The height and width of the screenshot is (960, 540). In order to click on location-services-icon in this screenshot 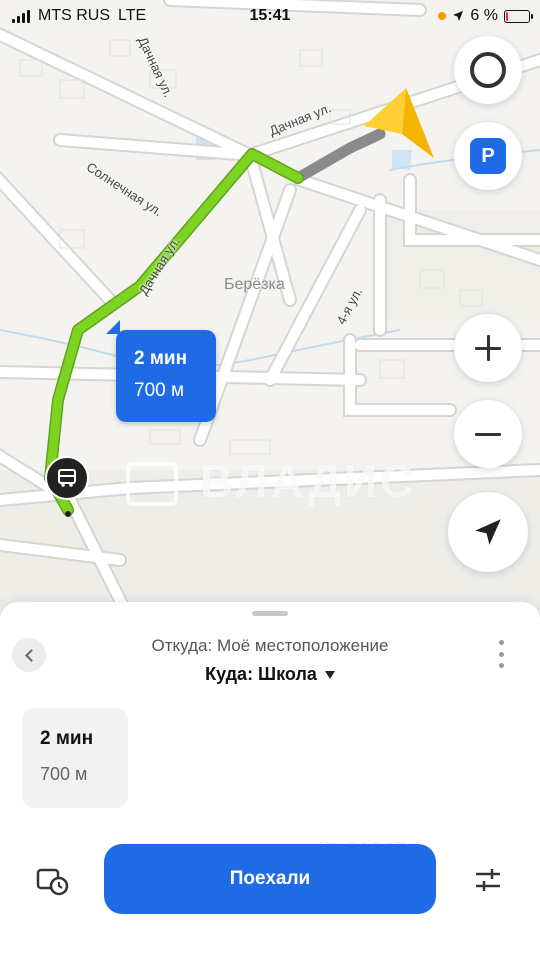, I will do `click(458, 16)`.